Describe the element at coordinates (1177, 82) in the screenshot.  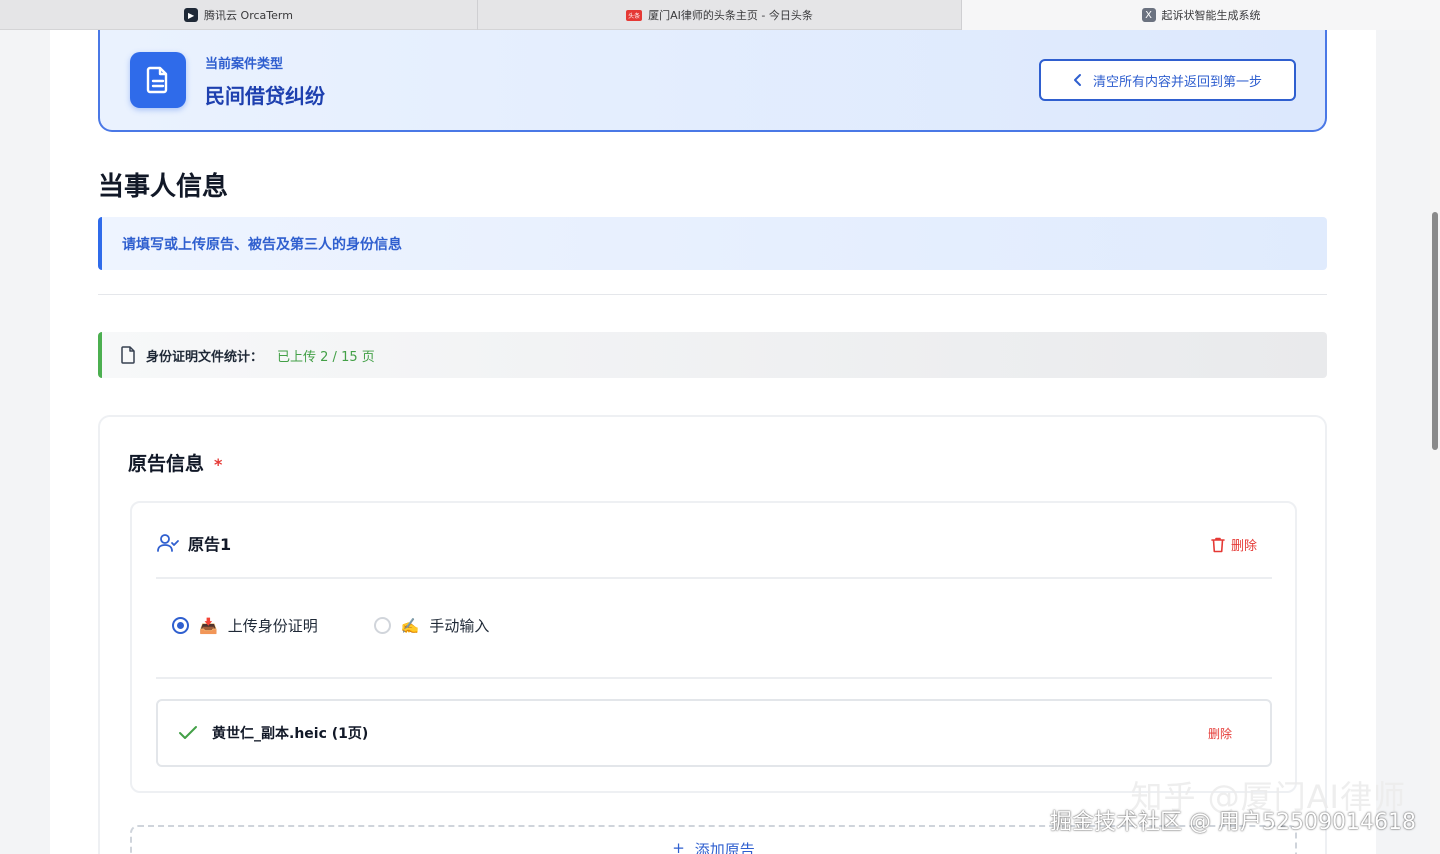
I see `reset-button-label: 清空所有内容并返回到第一步` at that location.